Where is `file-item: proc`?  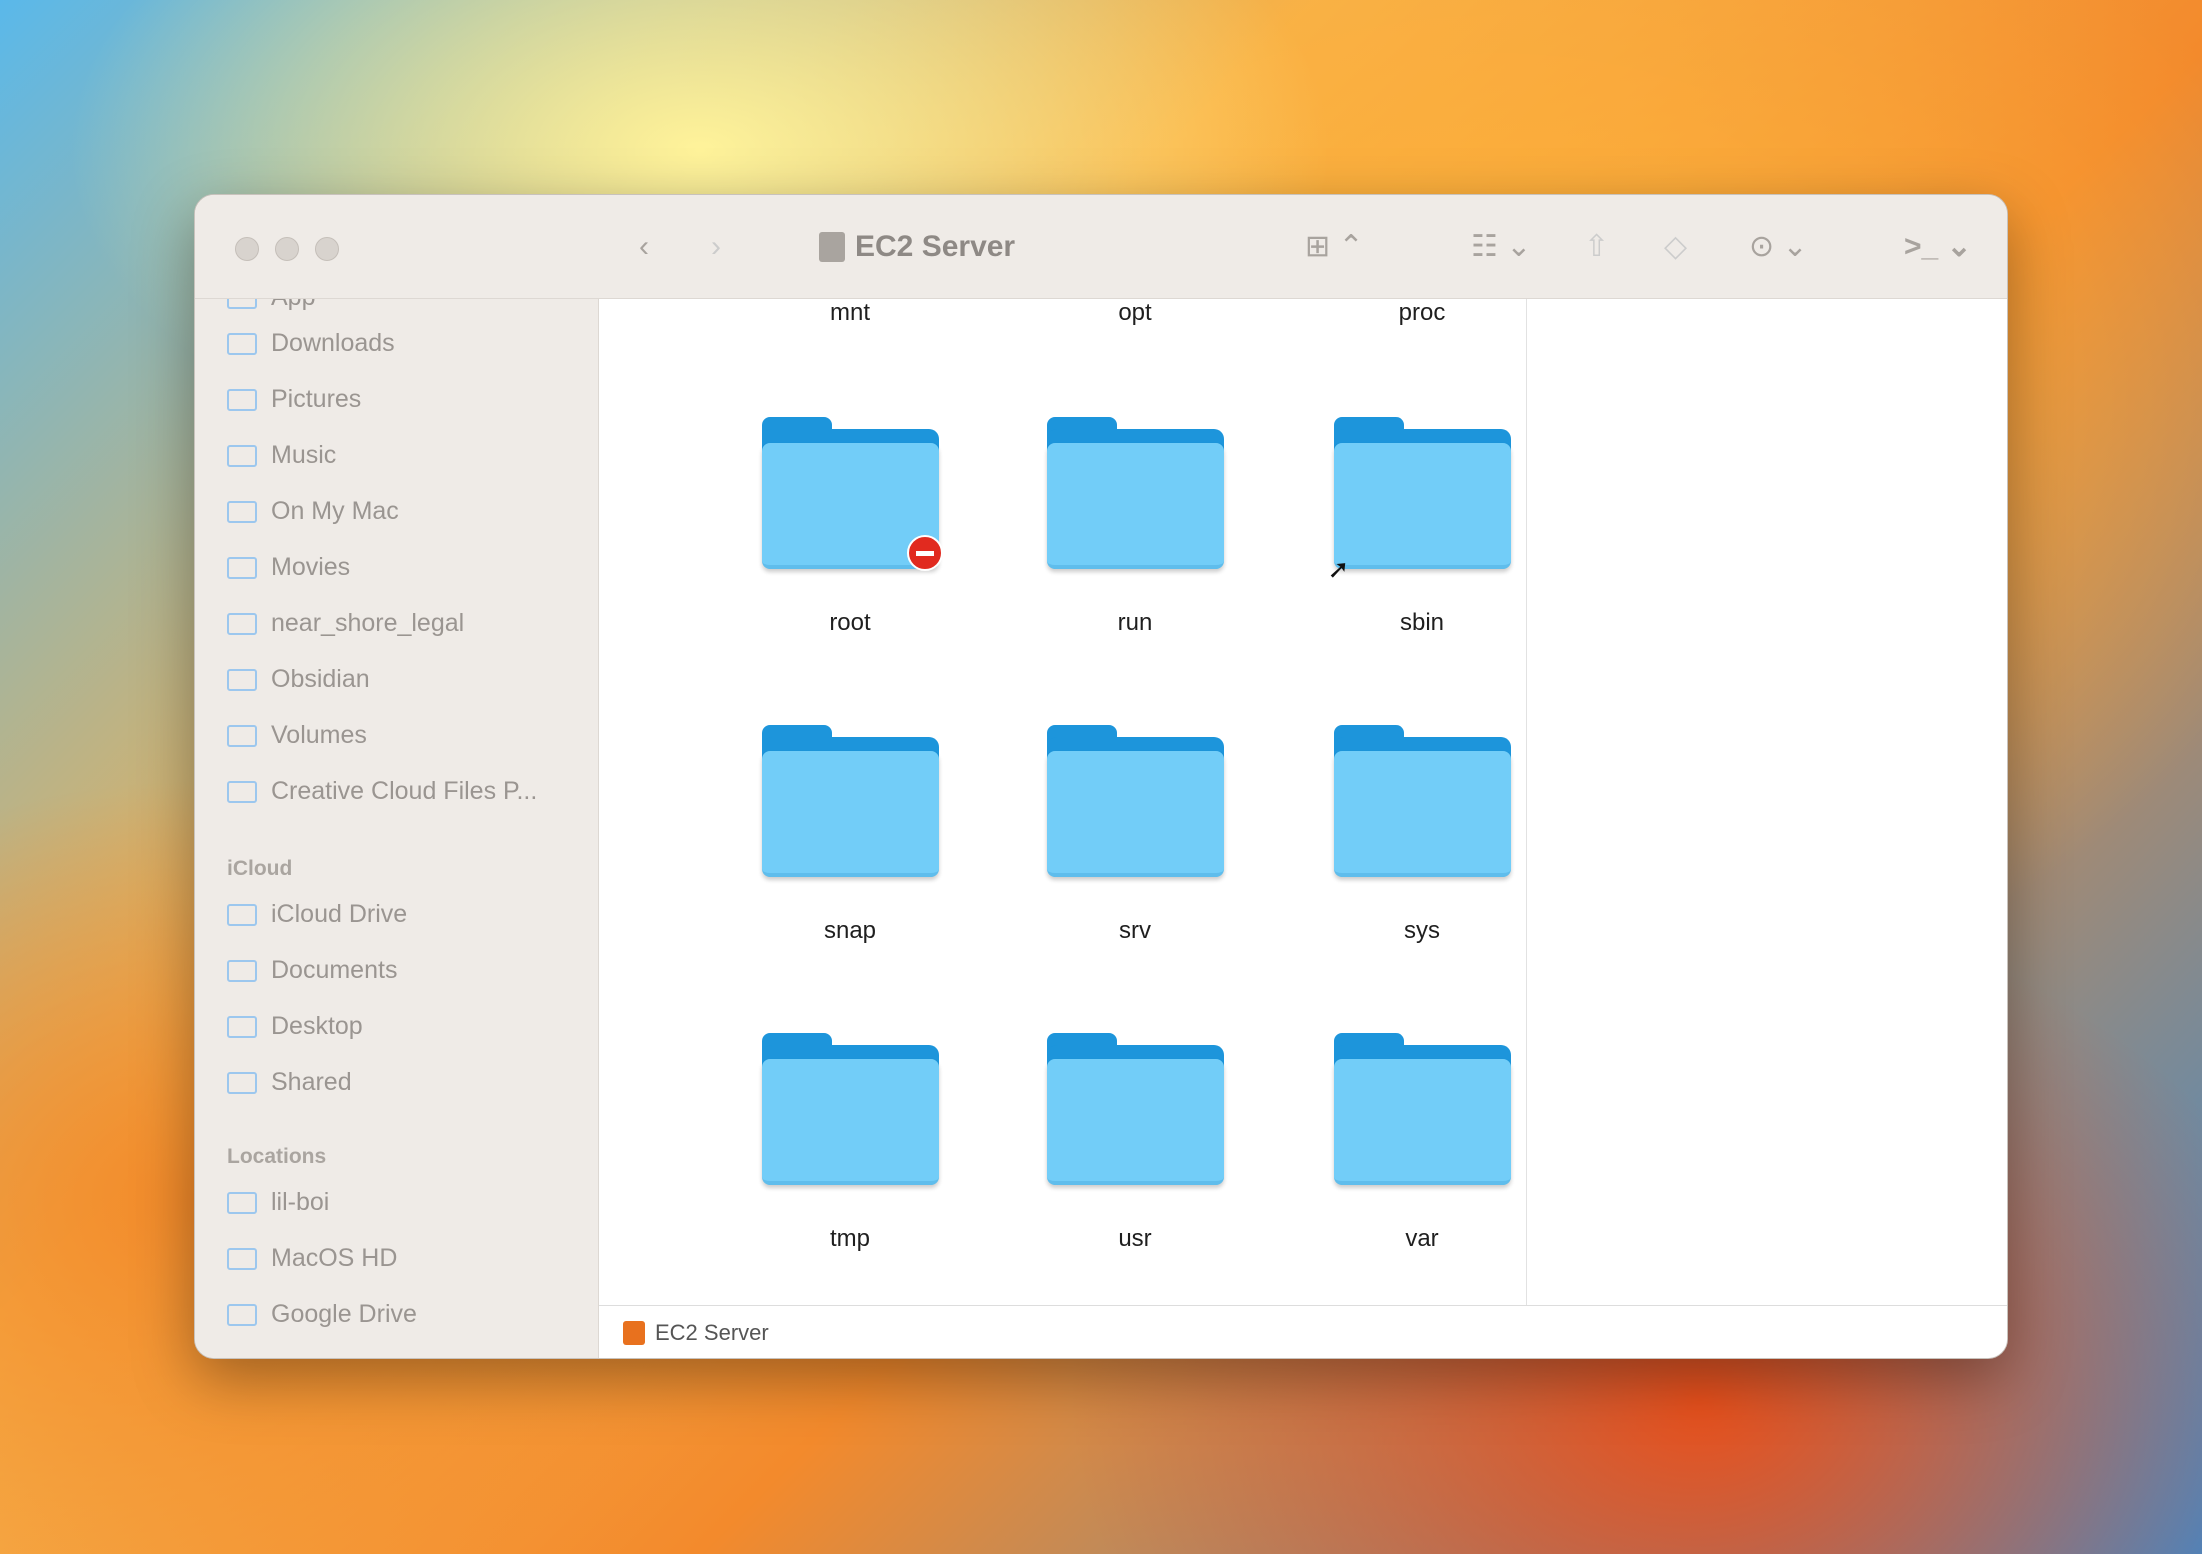 file-item: proc is located at coordinates (1422, 313).